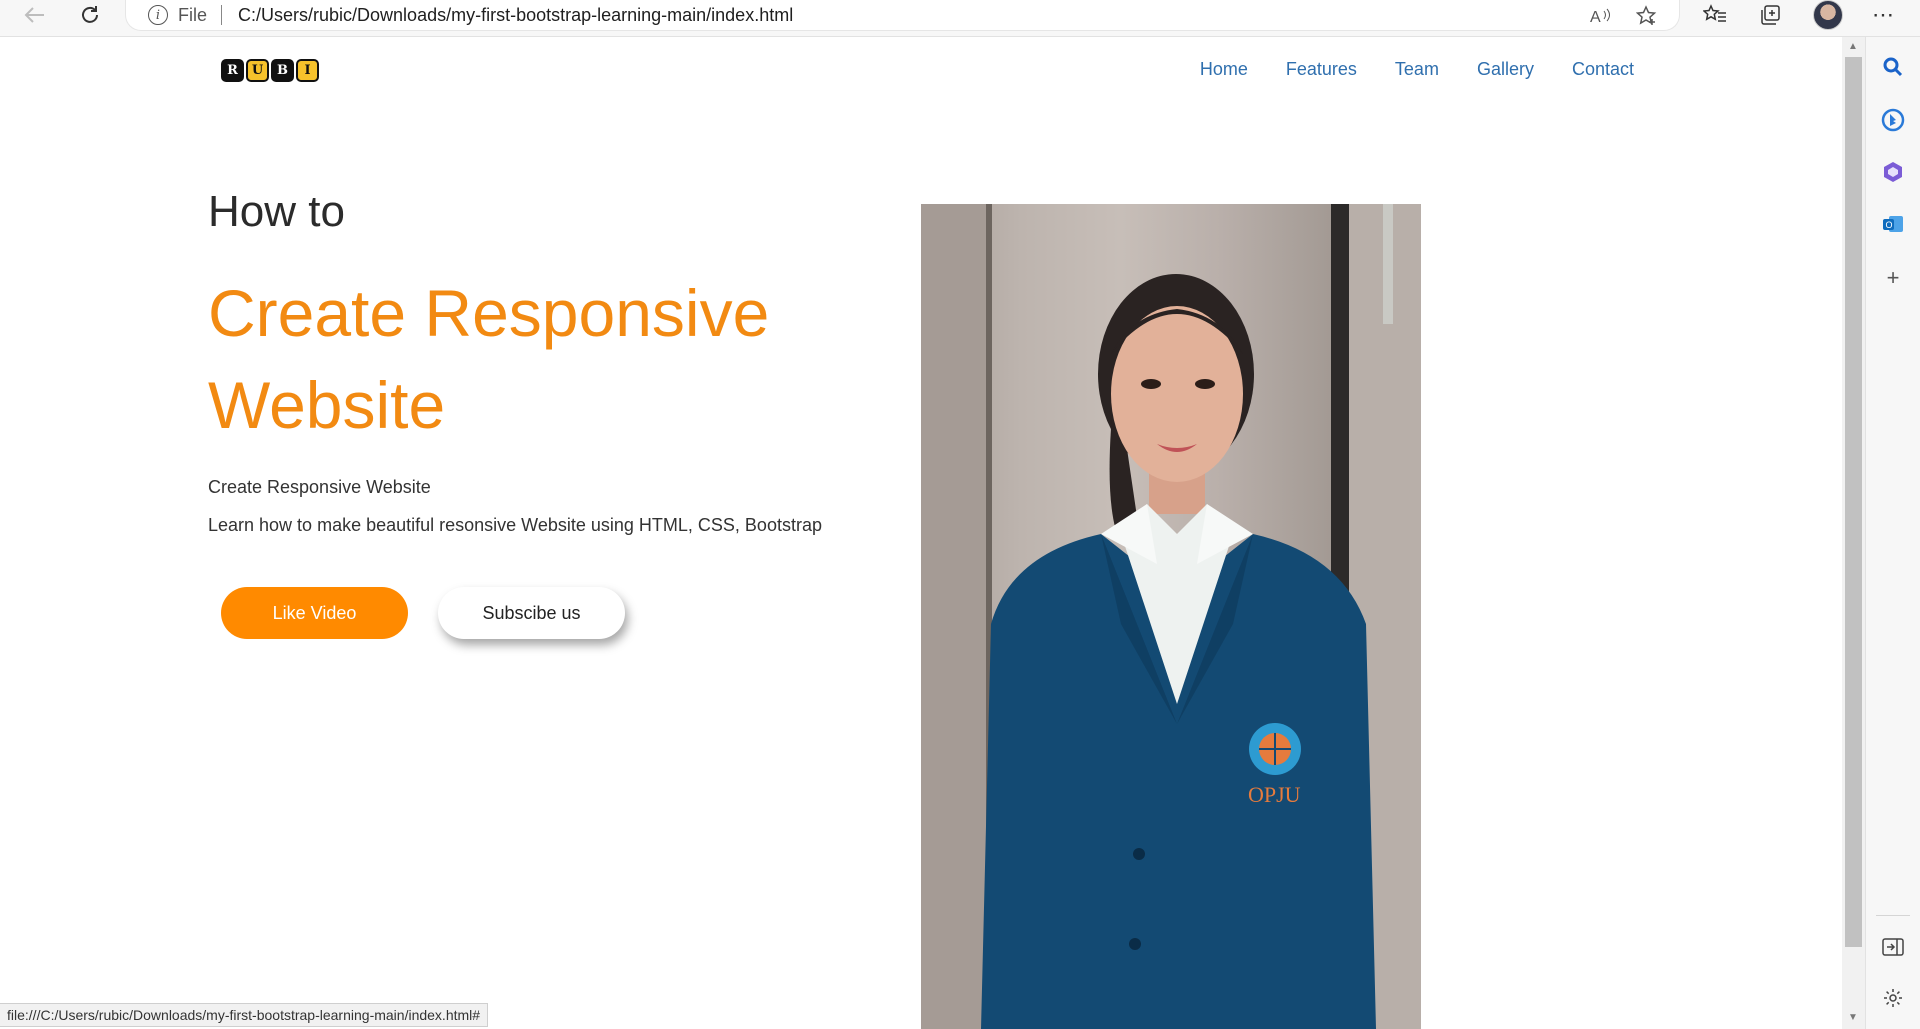  Describe the element at coordinates (276, 211) in the screenshot. I see `hero-eyebrow: How to` at that location.